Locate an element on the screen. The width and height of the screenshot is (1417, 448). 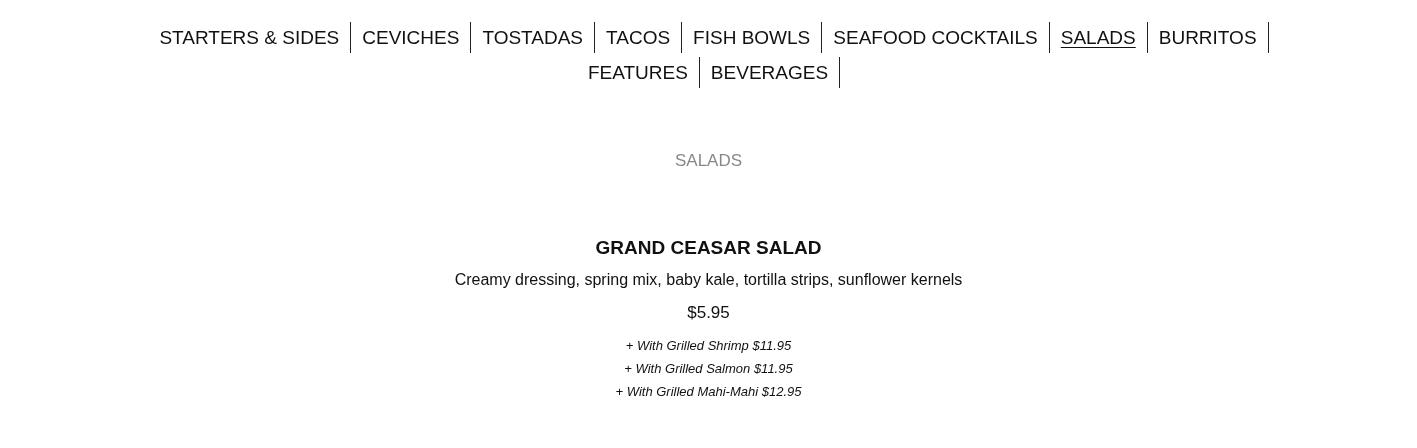
menu-tab: TOSTADAS is located at coordinates (533, 37).